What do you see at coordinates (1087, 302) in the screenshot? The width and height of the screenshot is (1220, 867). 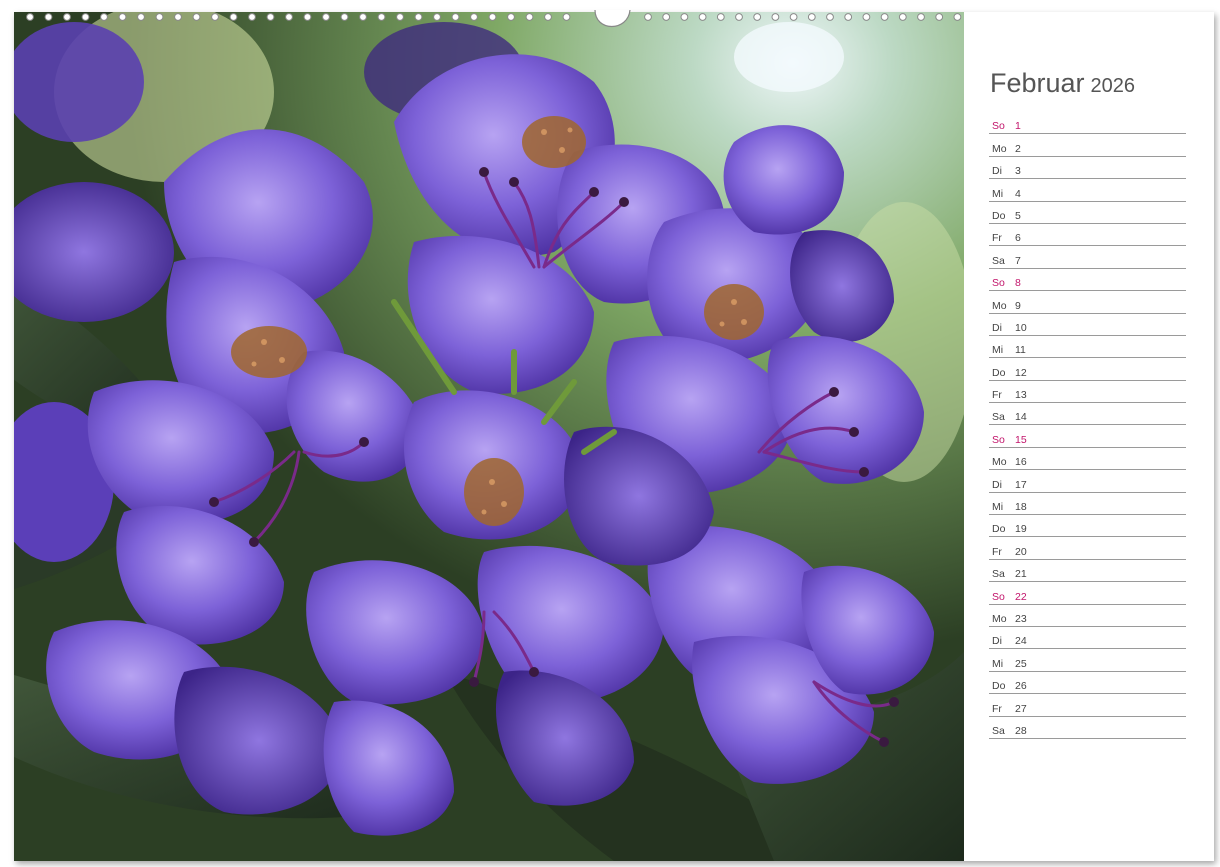 I see `day-row: Mo 9` at bounding box center [1087, 302].